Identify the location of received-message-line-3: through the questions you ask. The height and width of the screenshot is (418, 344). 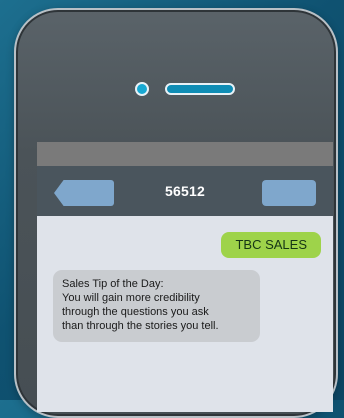
(135, 312).